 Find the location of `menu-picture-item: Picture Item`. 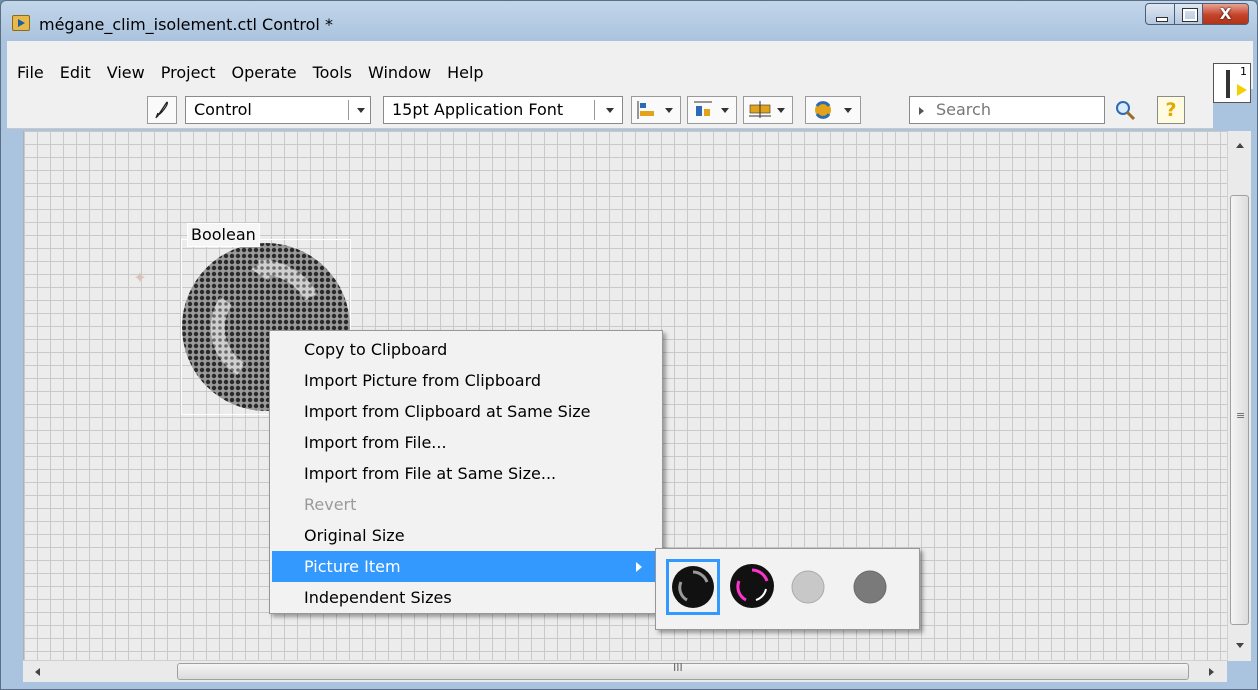

menu-picture-item: Picture Item is located at coordinates (466, 566).